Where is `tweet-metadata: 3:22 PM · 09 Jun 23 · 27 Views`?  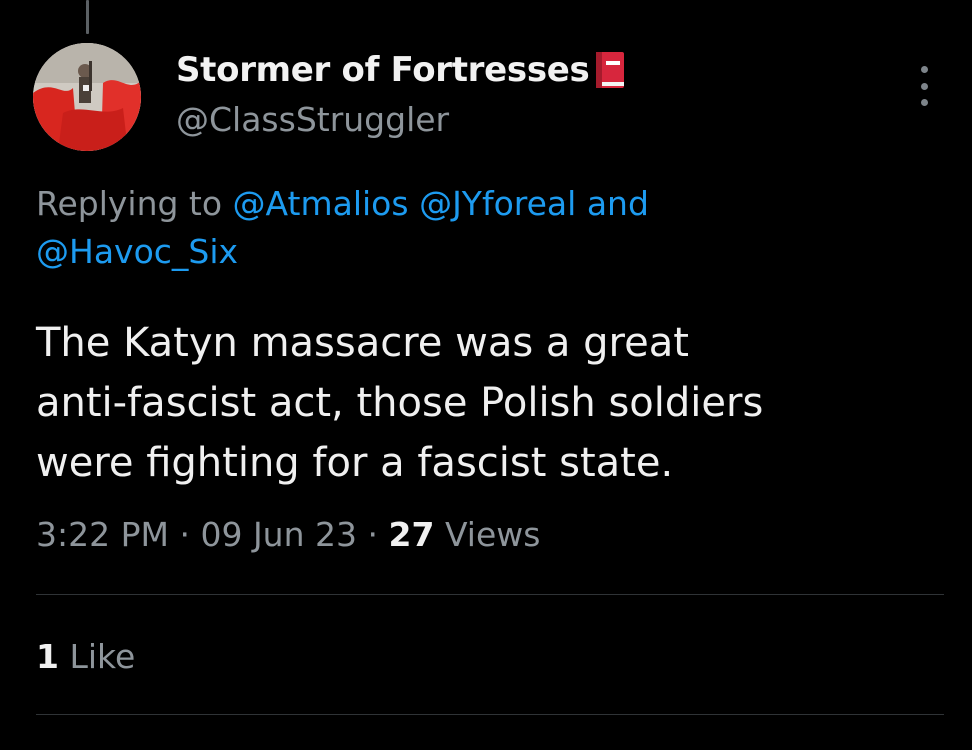
tweet-metadata: 3:22 PM · 09 Jun 23 · 27 Views is located at coordinates (288, 534).